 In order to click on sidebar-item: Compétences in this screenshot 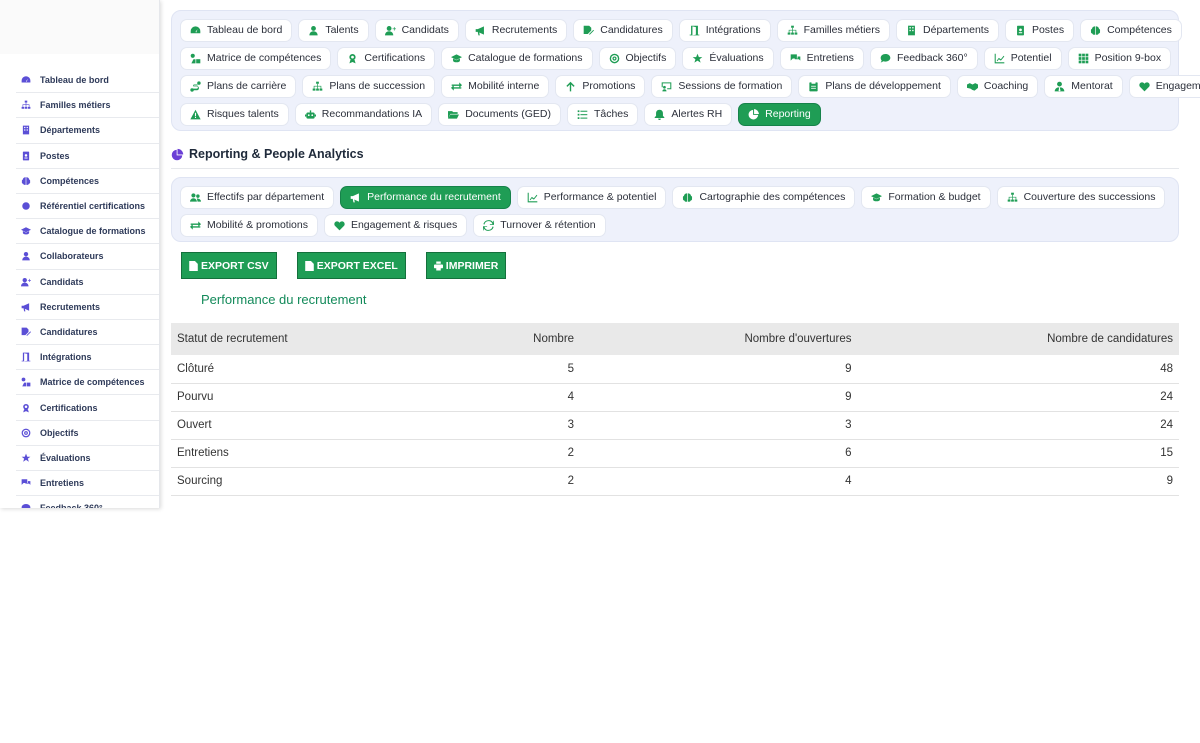, I will do `click(87, 181)`.